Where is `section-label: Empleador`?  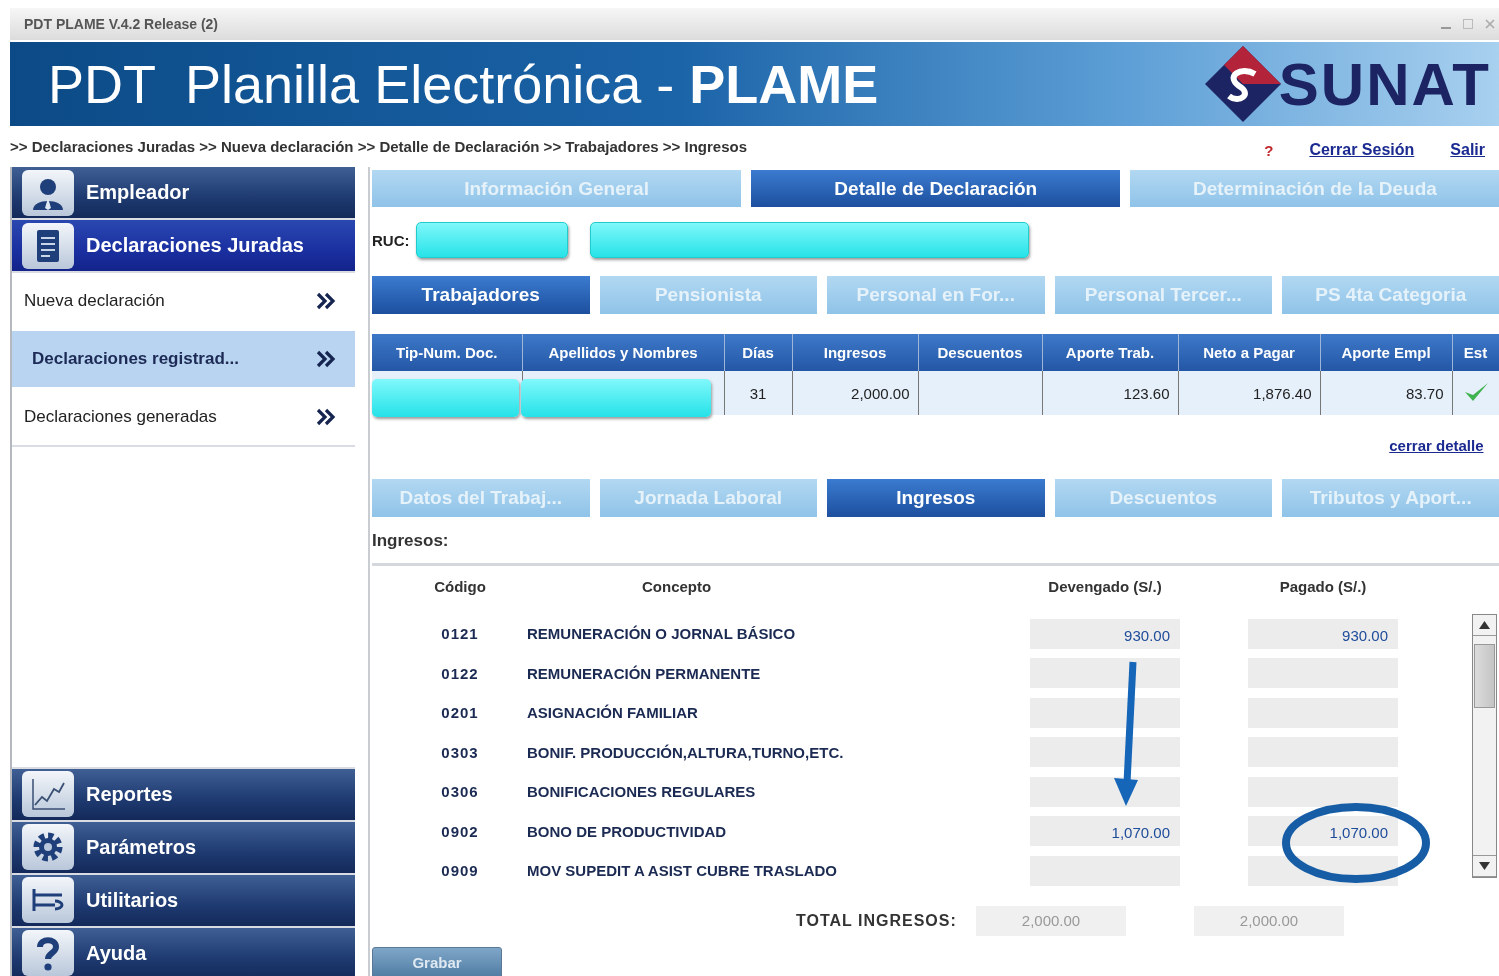
section-label: Empleador is located at coordinates (138, 192).